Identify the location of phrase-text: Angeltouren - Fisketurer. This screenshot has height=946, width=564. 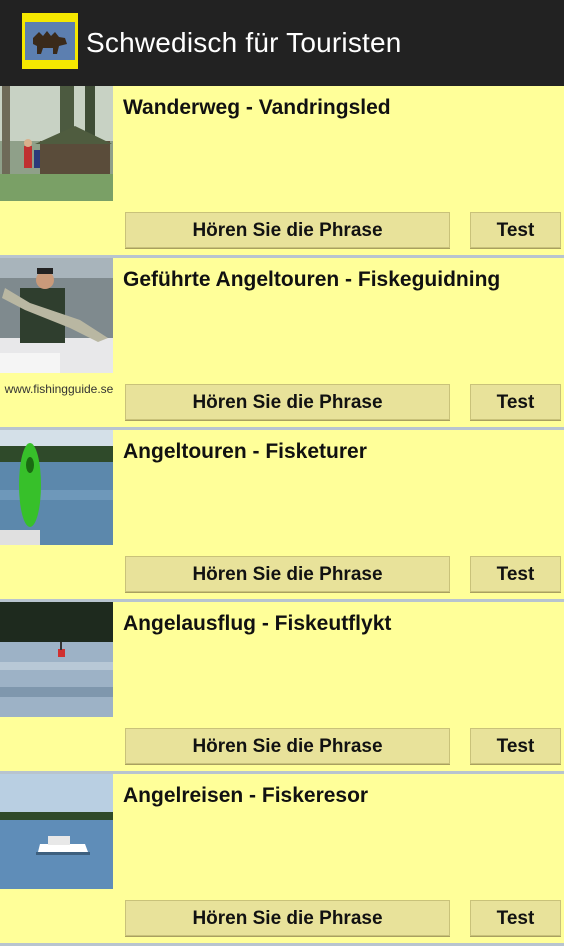
(245, 451).